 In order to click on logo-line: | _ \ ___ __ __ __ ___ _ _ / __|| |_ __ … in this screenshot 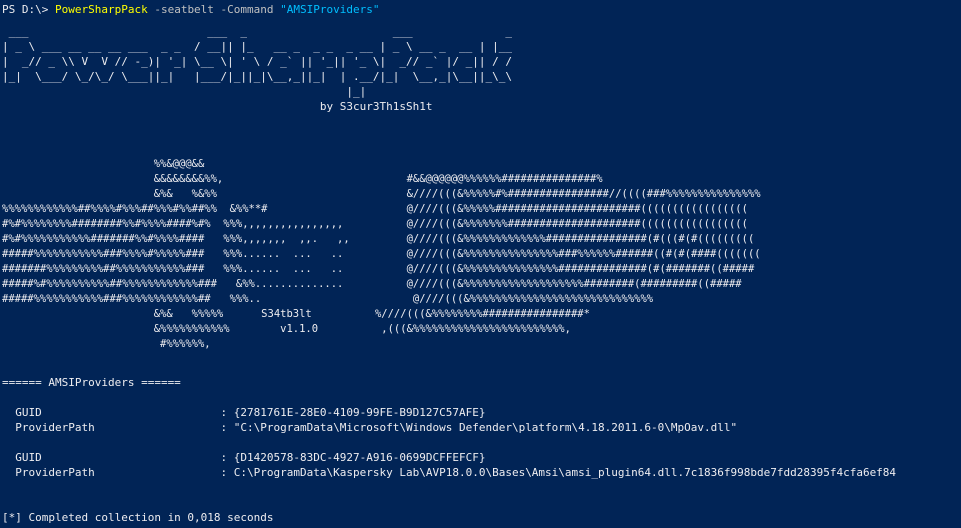, I will do `click(260, 46)`.